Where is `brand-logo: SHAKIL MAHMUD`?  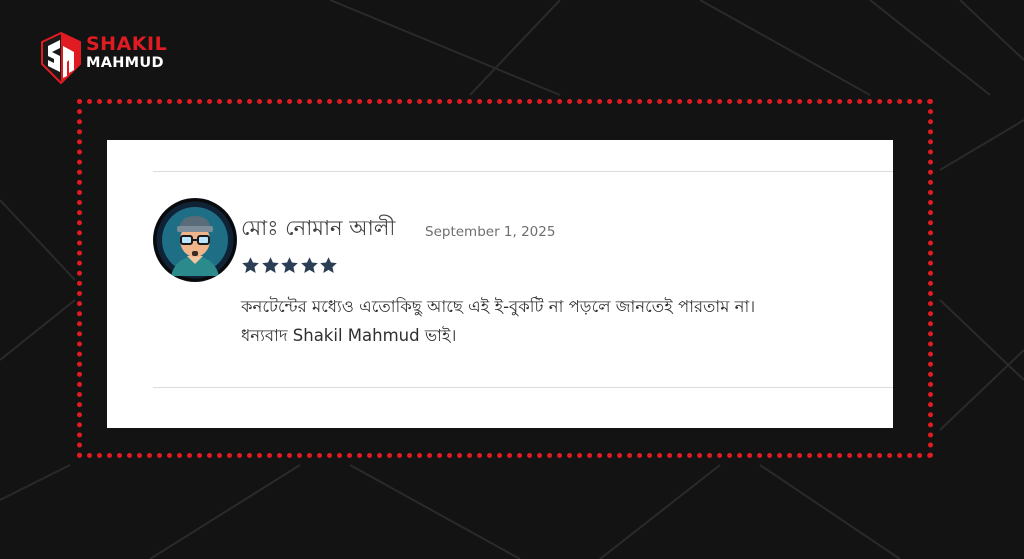 brand-logo: SHAKIL MAHMUD is located at coordinates (110, 58).